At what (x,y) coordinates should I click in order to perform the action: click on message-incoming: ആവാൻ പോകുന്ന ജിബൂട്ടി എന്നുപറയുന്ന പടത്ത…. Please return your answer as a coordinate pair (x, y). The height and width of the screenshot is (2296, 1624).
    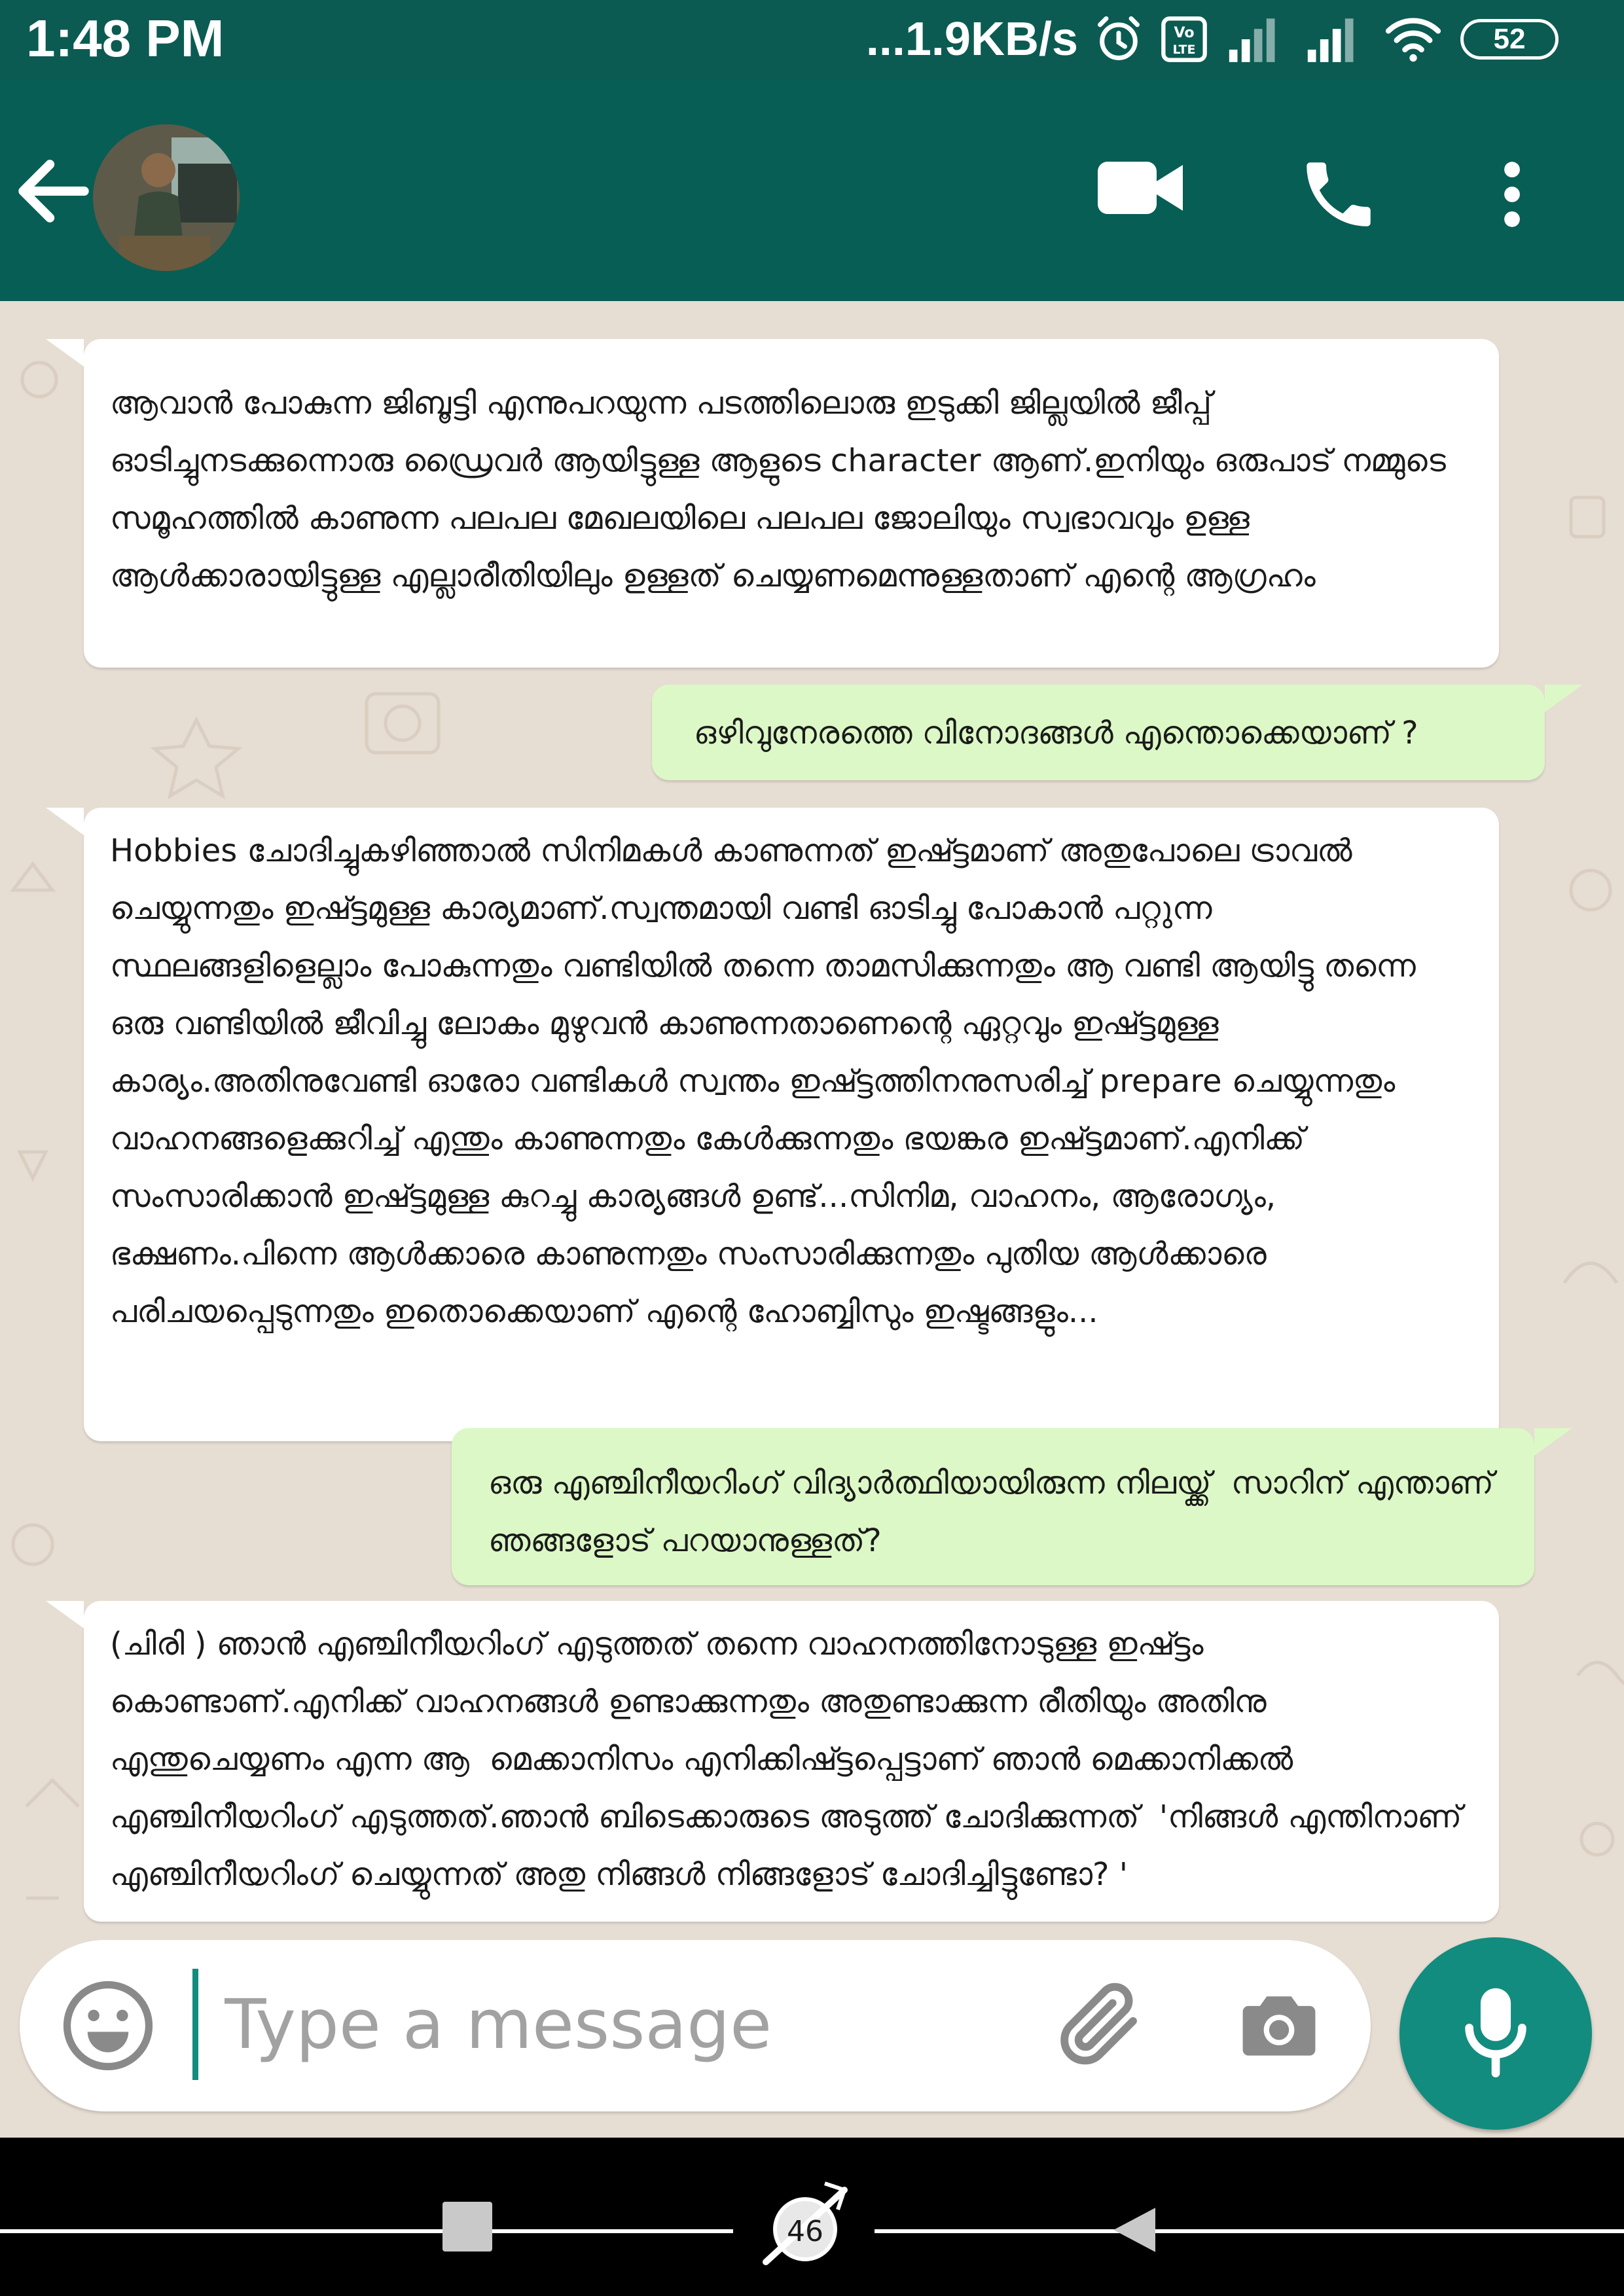
    Looking at the image, I should click on (772, 503).